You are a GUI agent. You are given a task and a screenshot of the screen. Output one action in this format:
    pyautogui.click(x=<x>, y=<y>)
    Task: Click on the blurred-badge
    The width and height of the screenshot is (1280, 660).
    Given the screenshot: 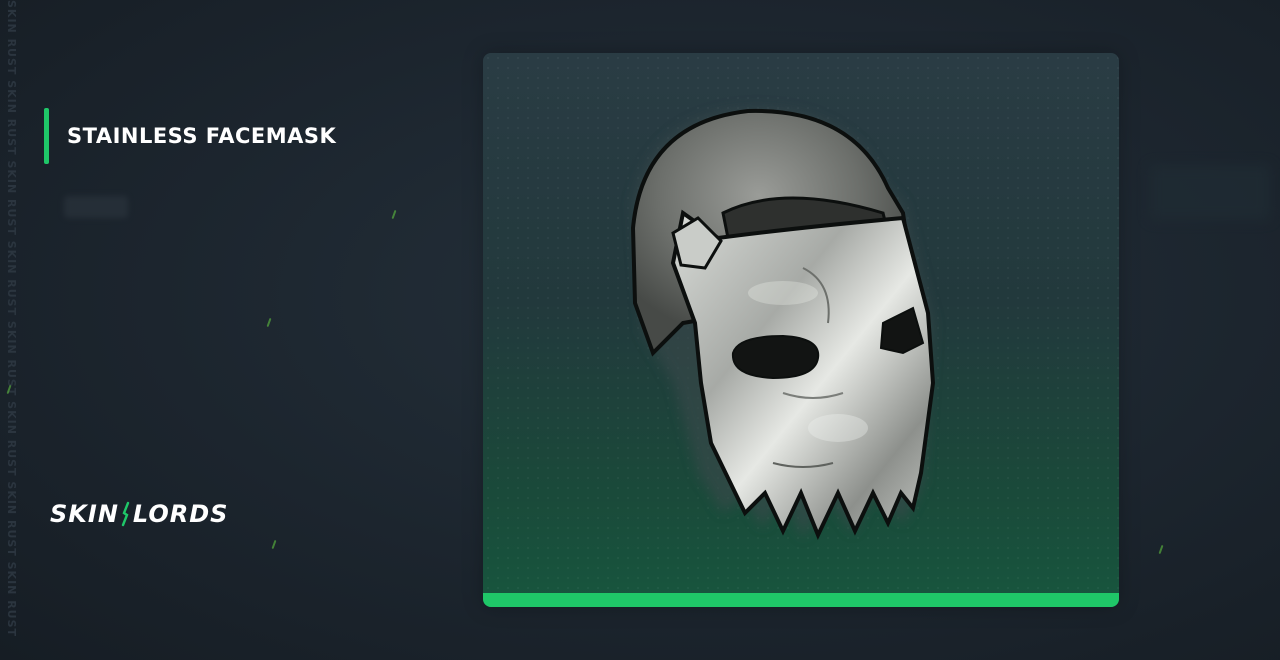 What is the action you would take?
    pyautogui.click(x=96, y=207)
    